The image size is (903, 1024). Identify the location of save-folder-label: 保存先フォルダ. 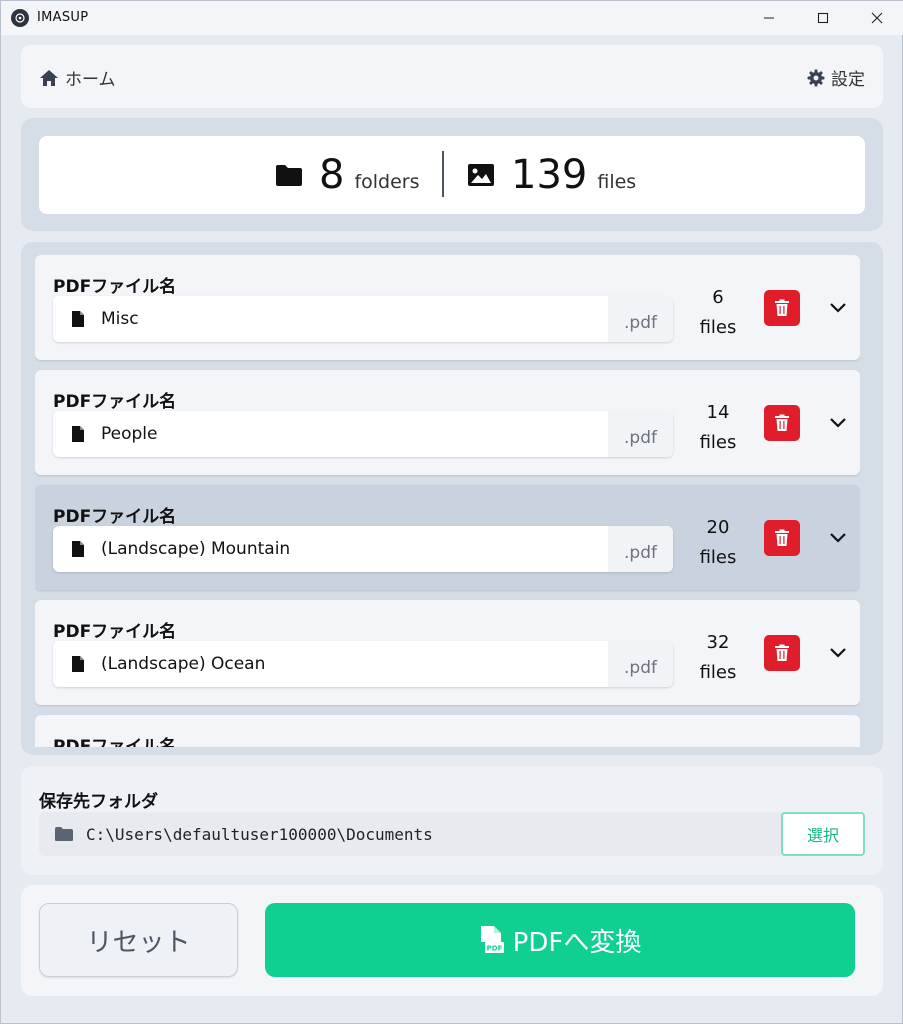
(98, 802).